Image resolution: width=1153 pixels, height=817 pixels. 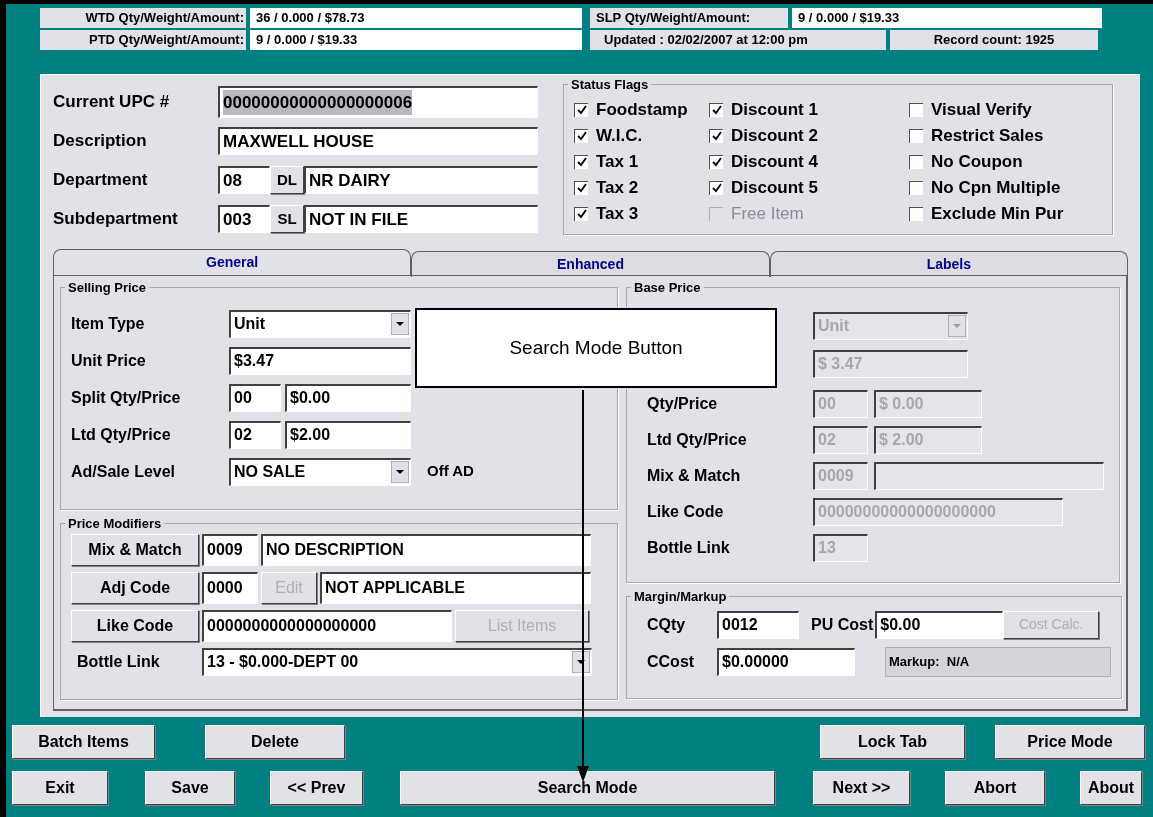 I want to click on button: Exit, so click(x=60, y=788).